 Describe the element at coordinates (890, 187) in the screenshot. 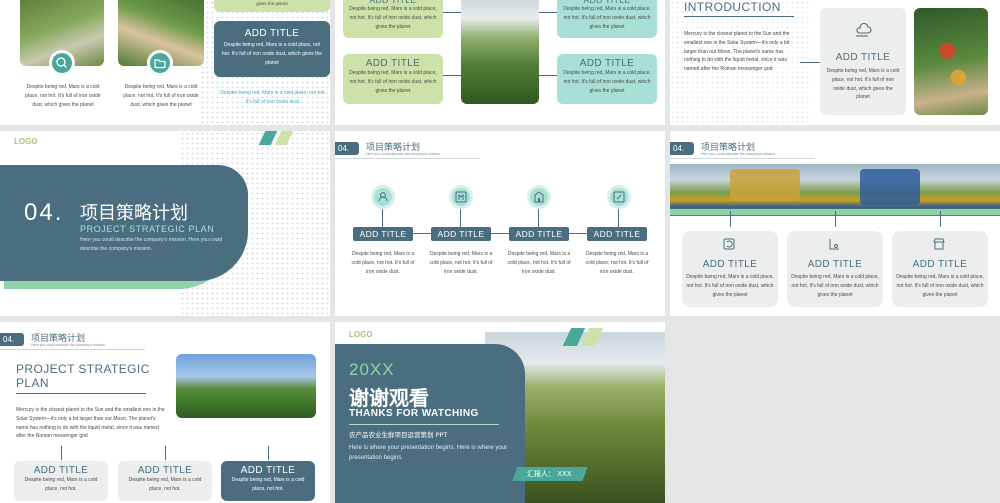

I see `tractor-shape` at that location.